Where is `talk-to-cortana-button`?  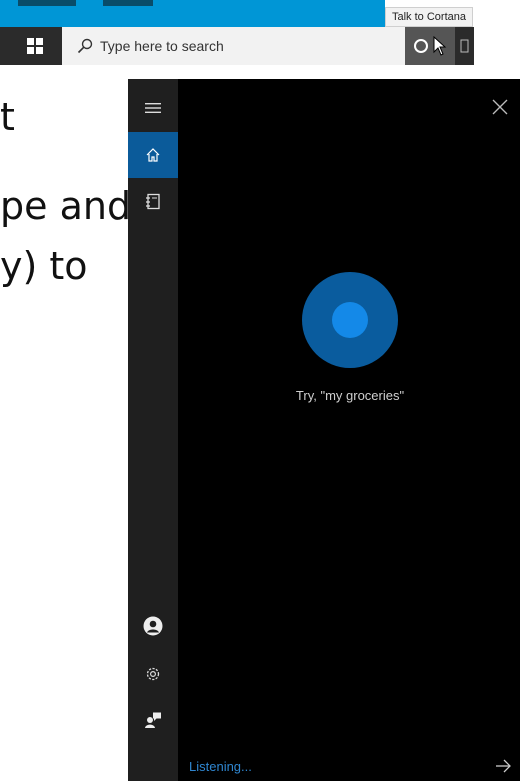
talk-to-cortana-button is located at coordinates (430, 46).